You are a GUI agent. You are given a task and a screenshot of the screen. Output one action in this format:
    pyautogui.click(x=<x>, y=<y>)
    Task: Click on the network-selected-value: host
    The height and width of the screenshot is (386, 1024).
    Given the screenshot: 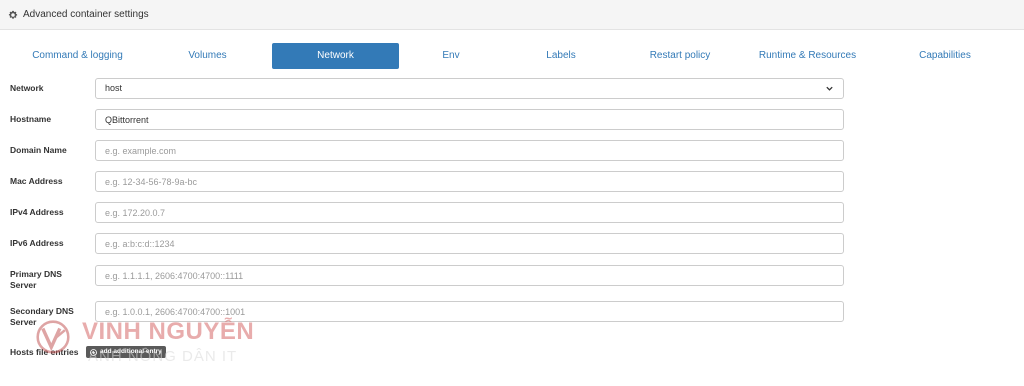 What is the action you would take?
    pyautogui.click(x=114, y=88)
    